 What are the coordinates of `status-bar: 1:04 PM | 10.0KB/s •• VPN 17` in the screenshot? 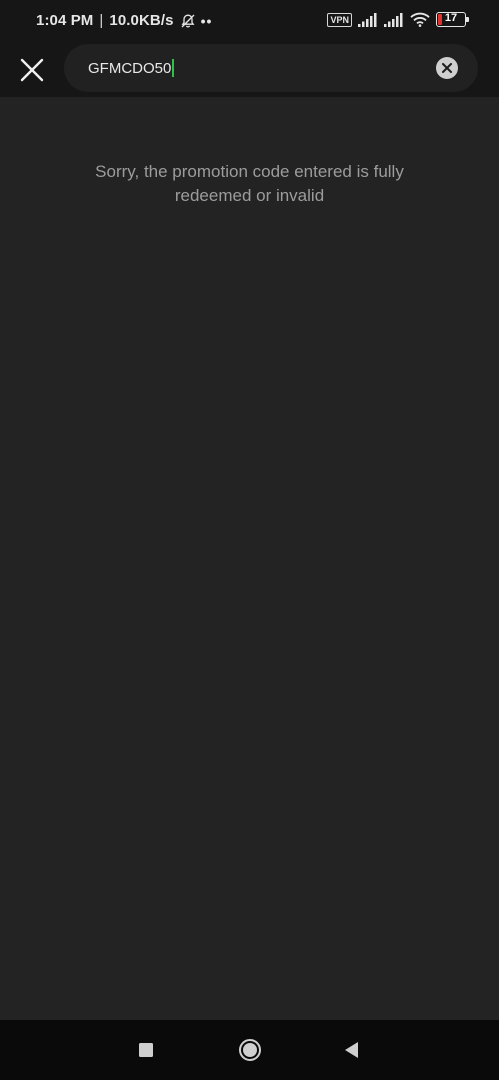 It's located at (249, 22).